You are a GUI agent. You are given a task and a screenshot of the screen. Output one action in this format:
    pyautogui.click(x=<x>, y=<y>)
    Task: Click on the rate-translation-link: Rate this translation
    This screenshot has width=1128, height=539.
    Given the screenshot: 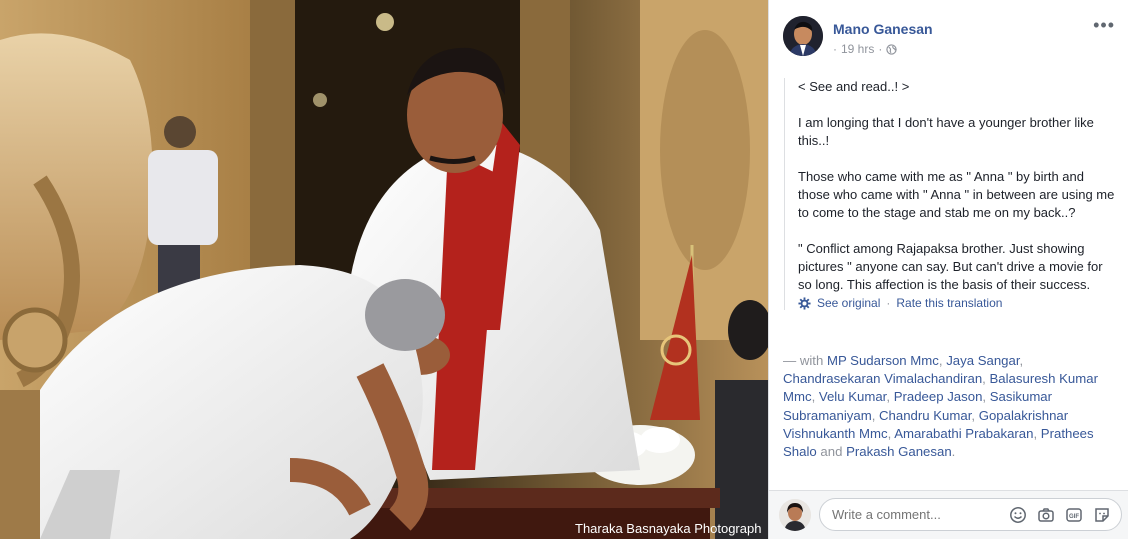 What is the action you would take?
    pyautogui.click(x=949, y=303)
    